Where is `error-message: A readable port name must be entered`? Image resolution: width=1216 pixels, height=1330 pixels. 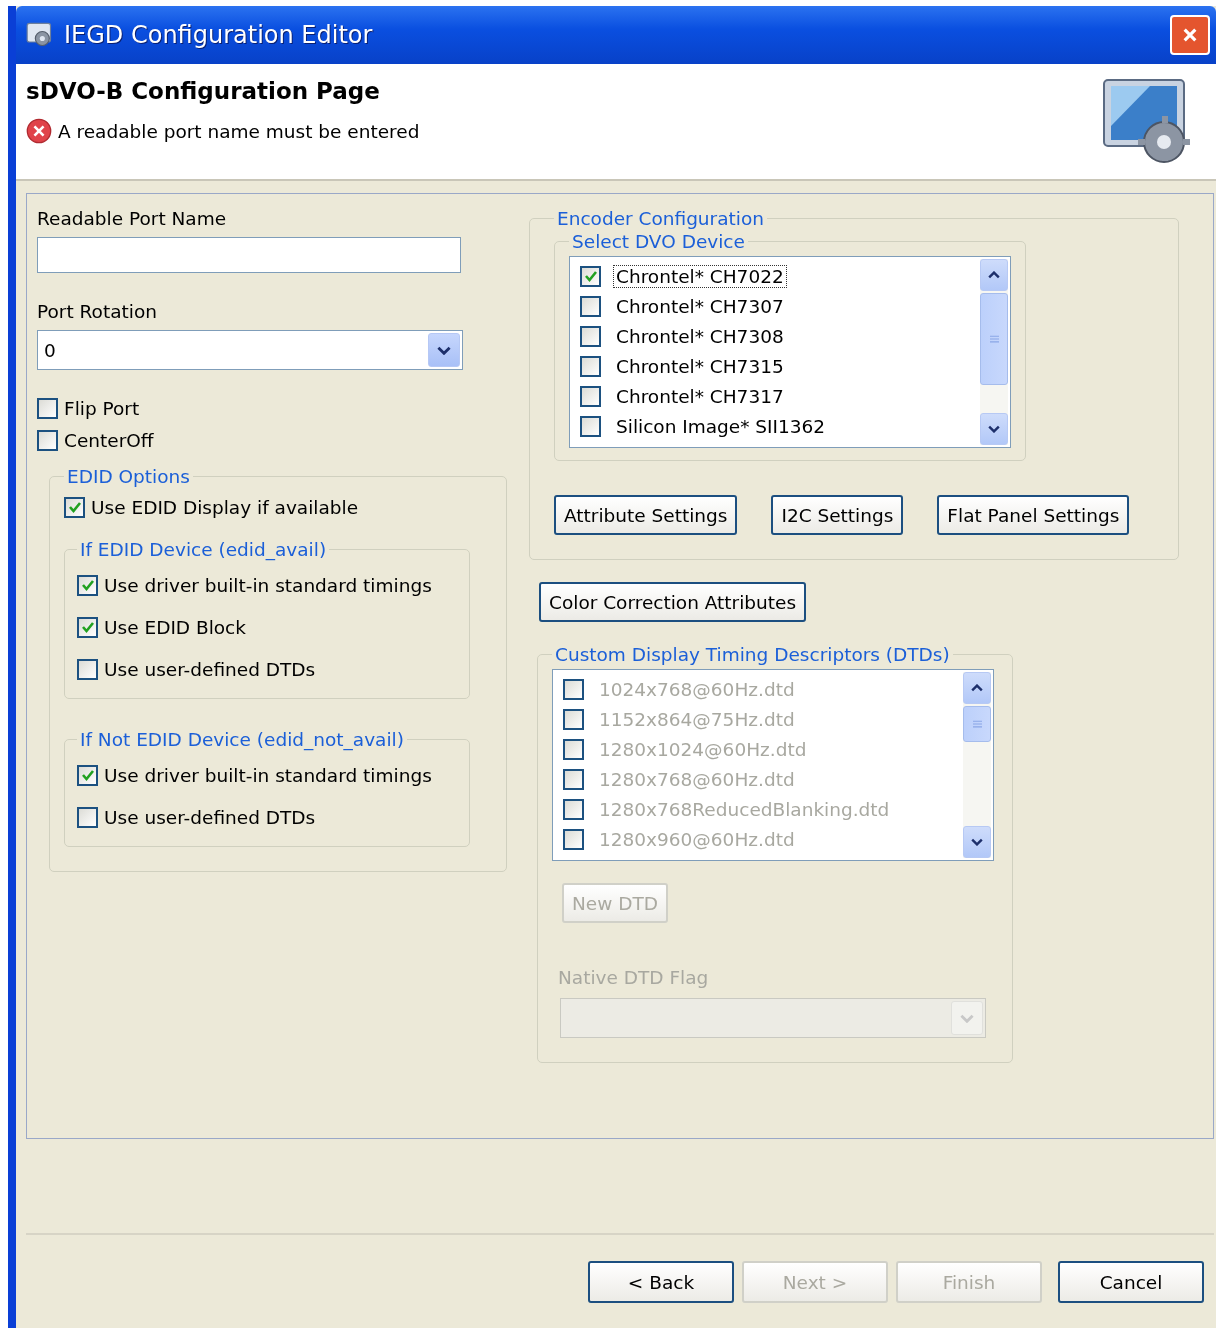 error-message: A readable port name must be entered is located at coordinates (239, 131).